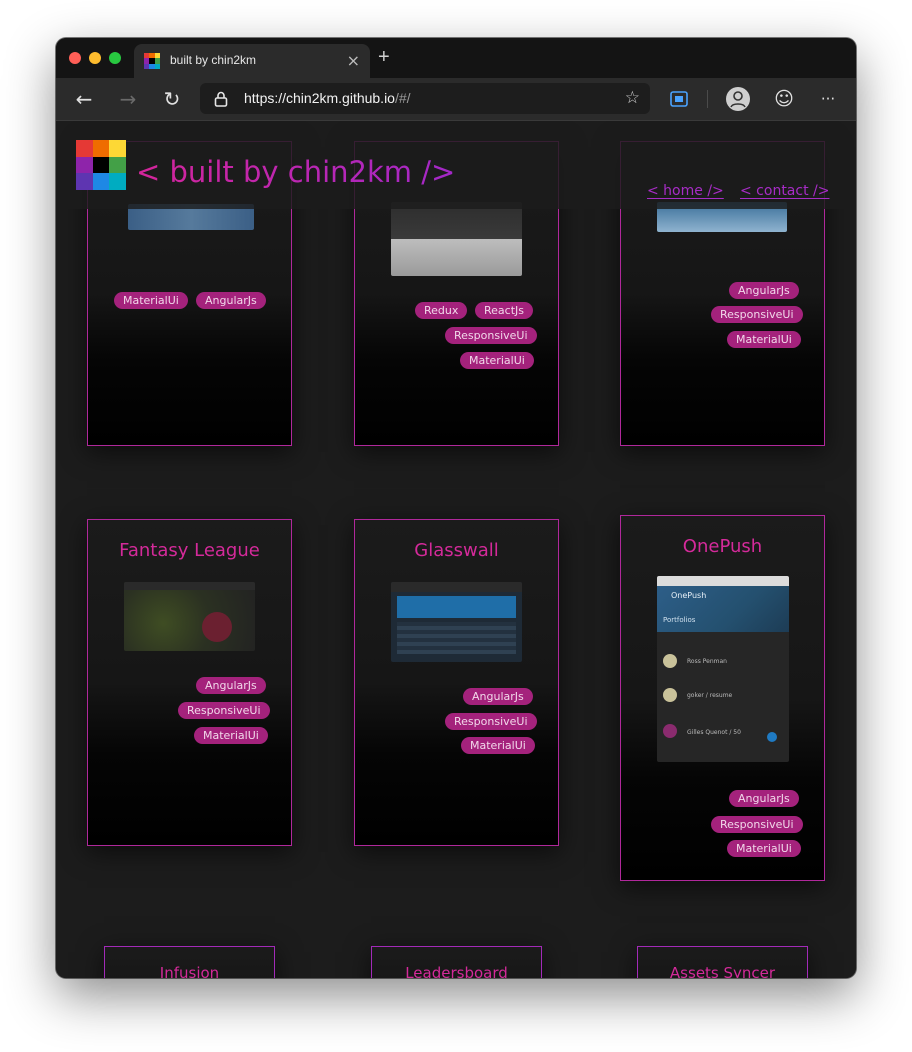 The height and width of the screenshot is (1052, 912). I want to click on project-card-leadersboard: Leadersboard, so click(456, 962).